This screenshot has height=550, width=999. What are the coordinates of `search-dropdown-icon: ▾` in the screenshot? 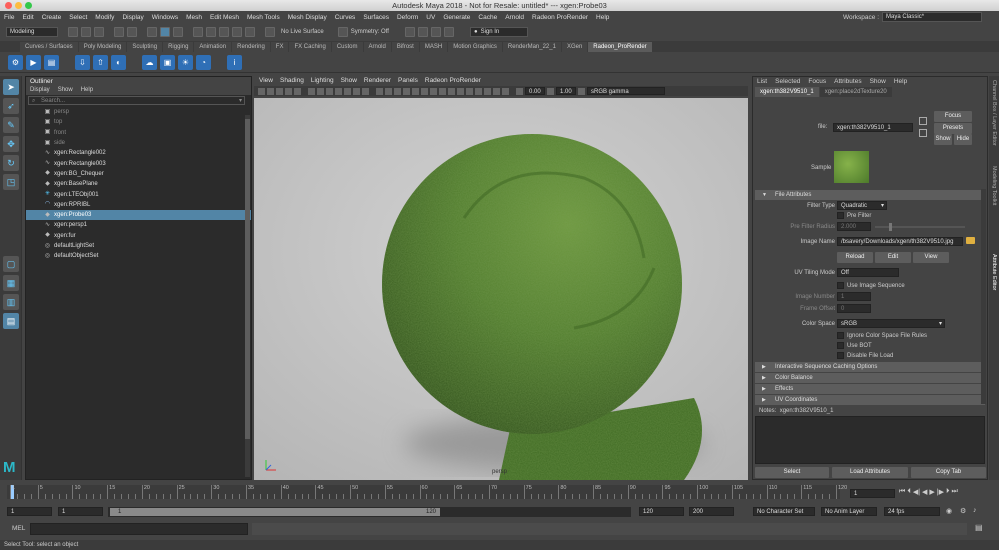 It's located at (240, 101).